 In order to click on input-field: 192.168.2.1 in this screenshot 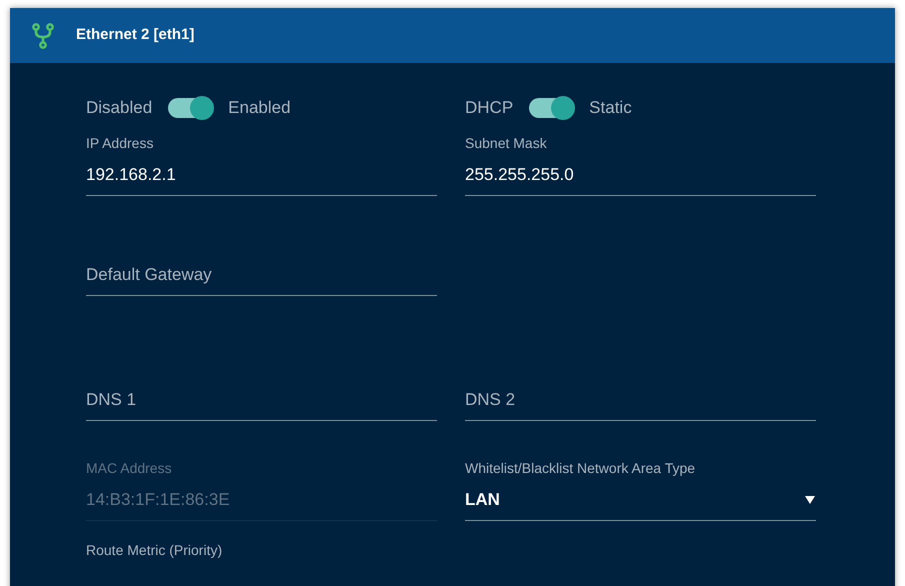, I will do `click(261, 180)`.